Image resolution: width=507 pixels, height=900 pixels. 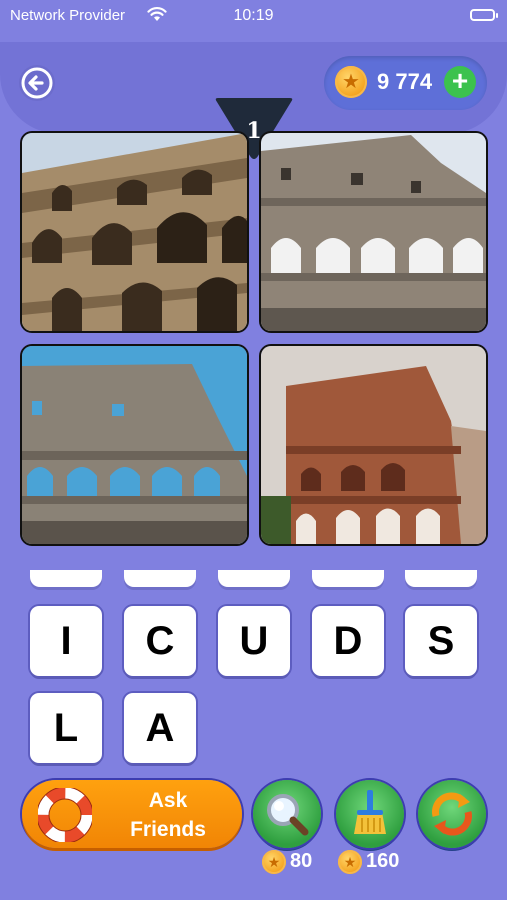 I want to click on clear-letters-button, so click(x=370, y=814).